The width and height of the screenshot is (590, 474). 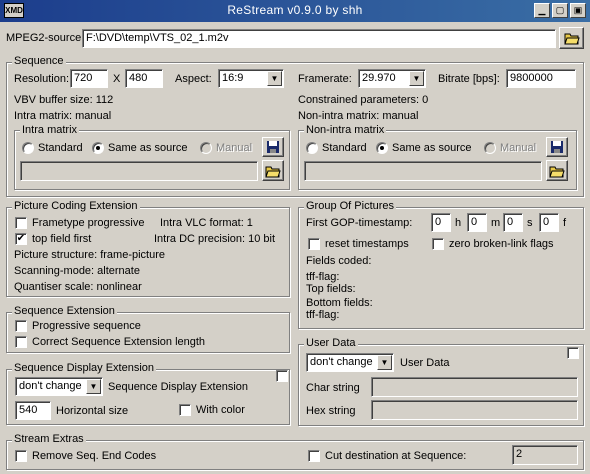 I want to click on zero-broken-link-label: zero broken-link flags, so click(x=501, y=244).